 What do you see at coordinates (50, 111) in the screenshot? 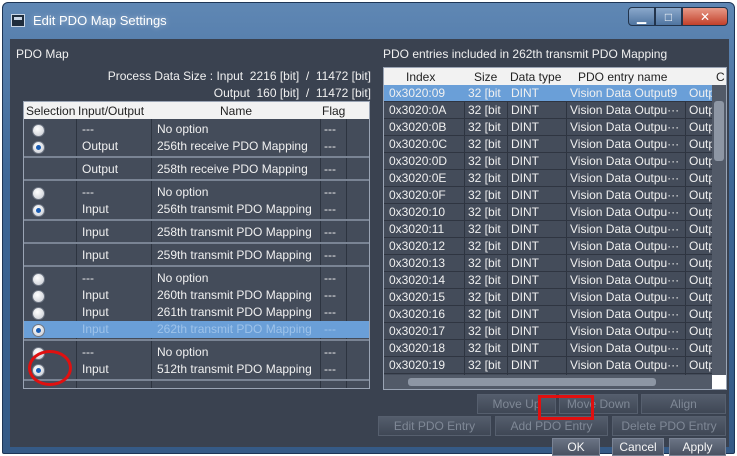
I see `column-selection: Selection` at bounding box center [50, 111].